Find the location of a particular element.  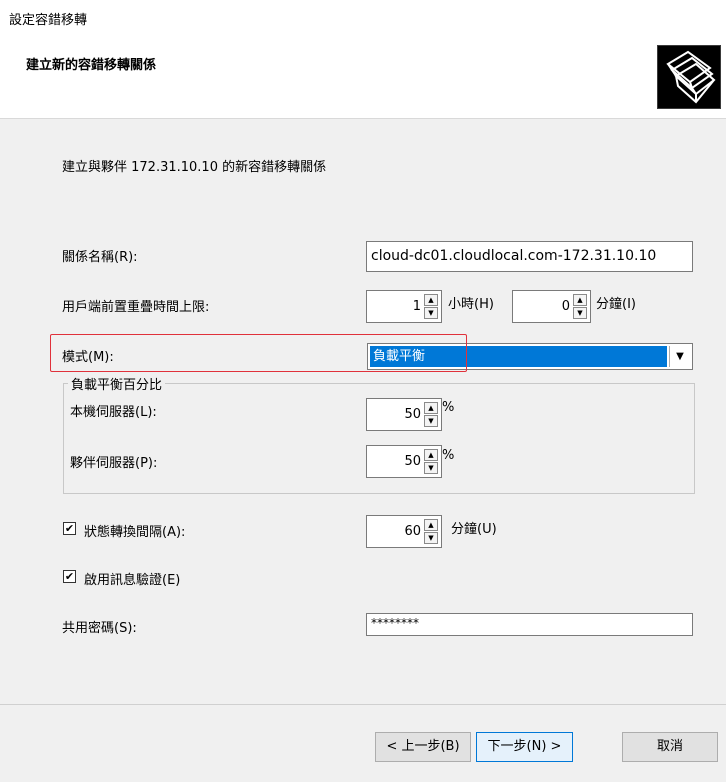

mclt-minutes-spinner: 0 ▲ ▼ is located at coordinates (551, 306).